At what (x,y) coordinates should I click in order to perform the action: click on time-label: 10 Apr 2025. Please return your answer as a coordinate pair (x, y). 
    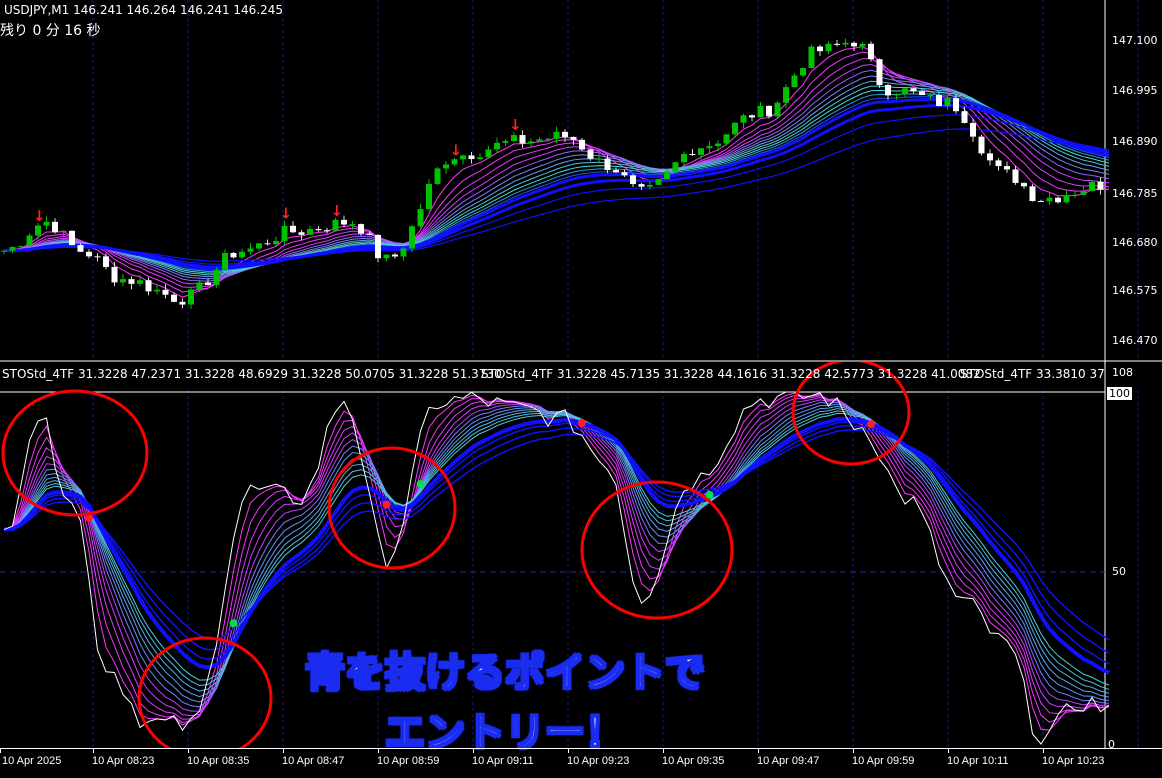
    Looking at the image, I should click on (32, 761).